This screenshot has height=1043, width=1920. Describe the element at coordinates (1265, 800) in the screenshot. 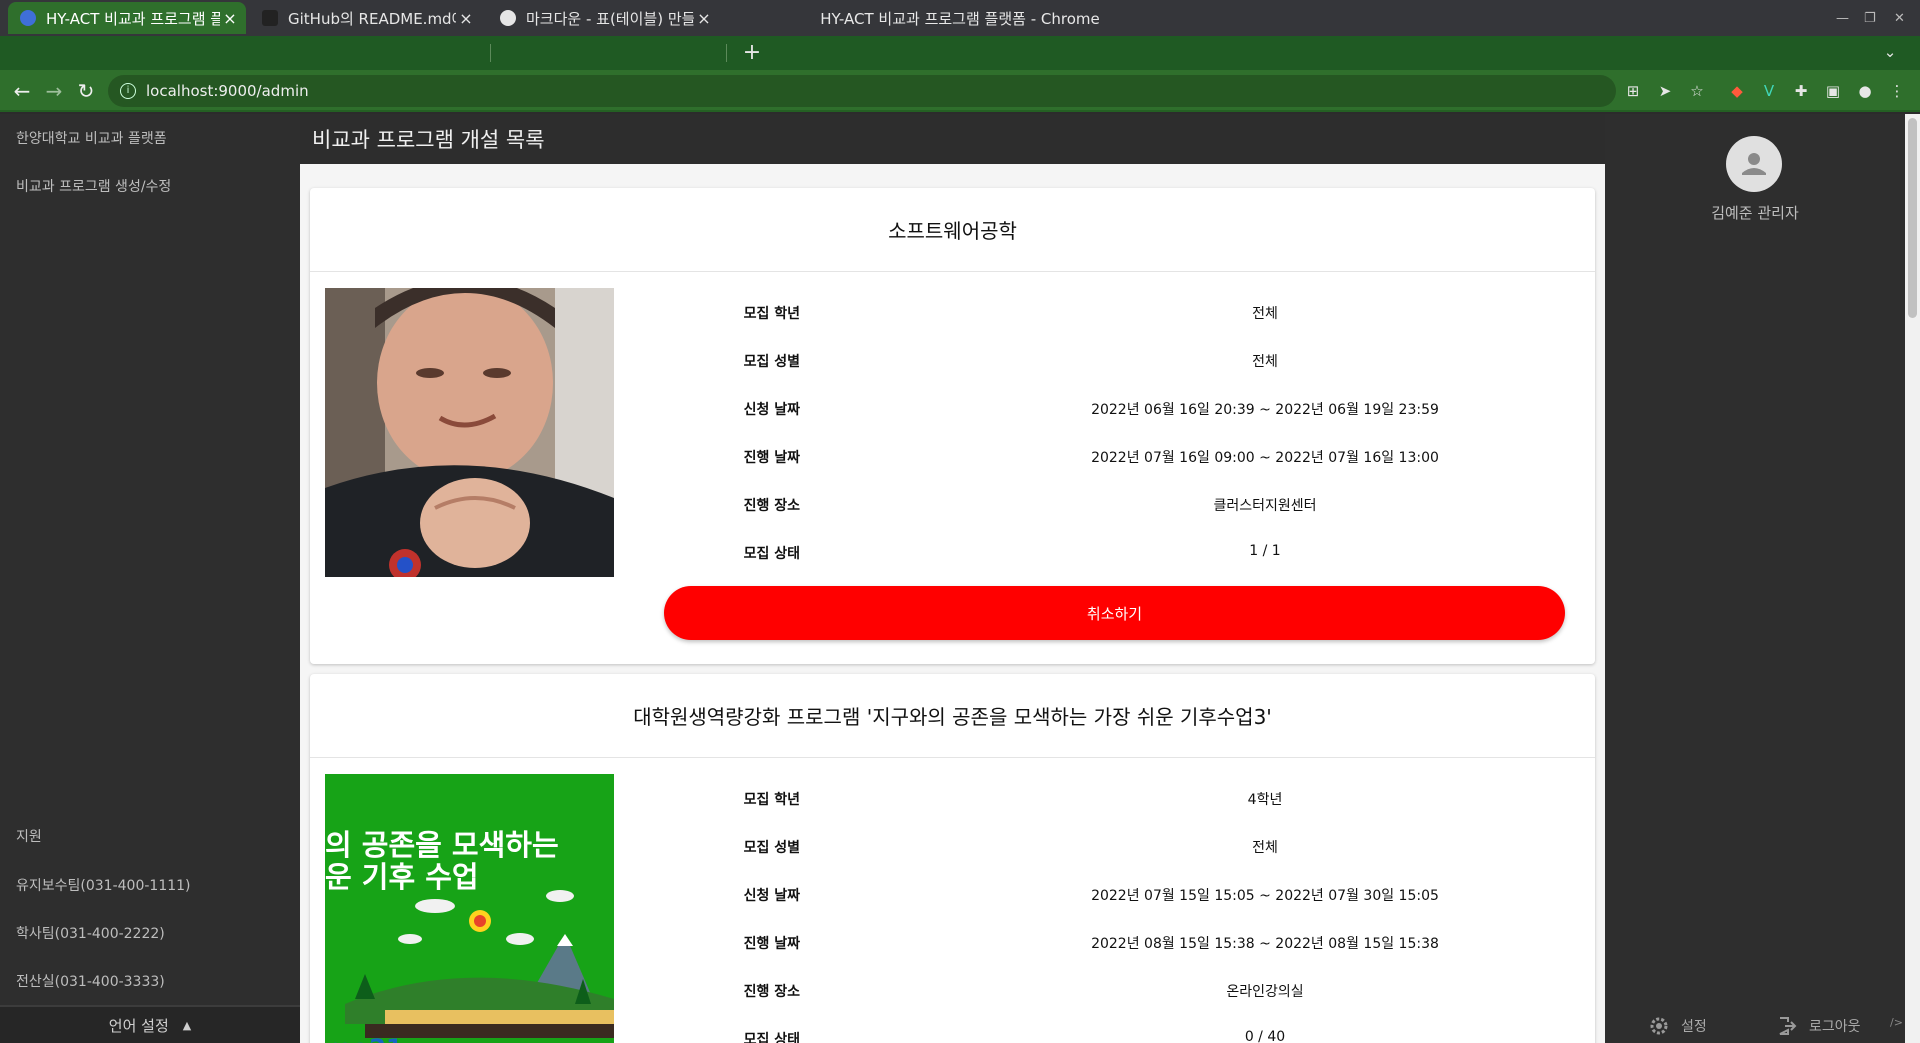

I see `row-value: 4학년` at that location.